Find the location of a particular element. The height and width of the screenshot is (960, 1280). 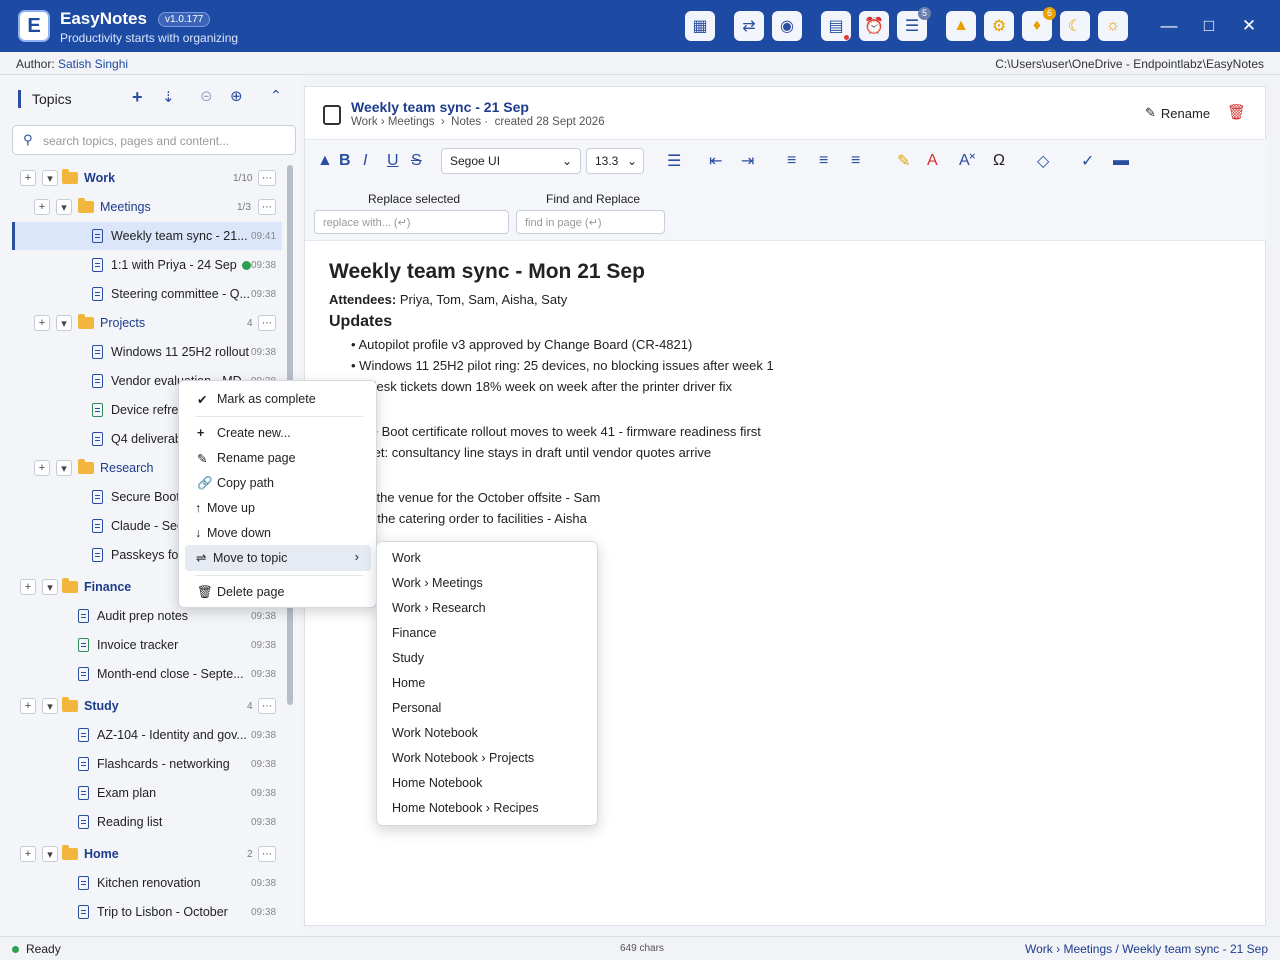

replace-input: replace with... (↵) is located at coordinates (411, 222).